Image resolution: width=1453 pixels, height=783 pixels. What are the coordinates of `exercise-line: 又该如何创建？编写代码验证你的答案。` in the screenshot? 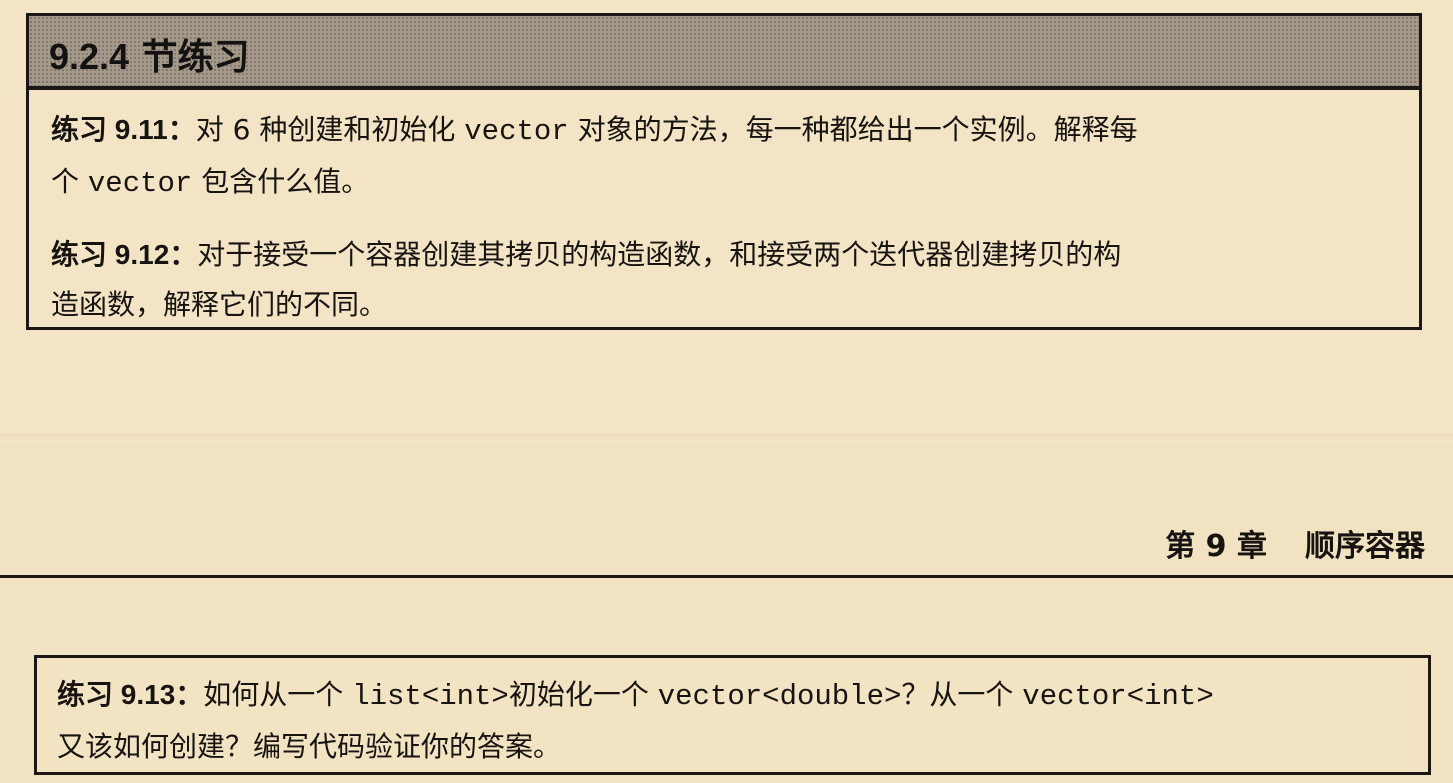 It's located at (309, 746).